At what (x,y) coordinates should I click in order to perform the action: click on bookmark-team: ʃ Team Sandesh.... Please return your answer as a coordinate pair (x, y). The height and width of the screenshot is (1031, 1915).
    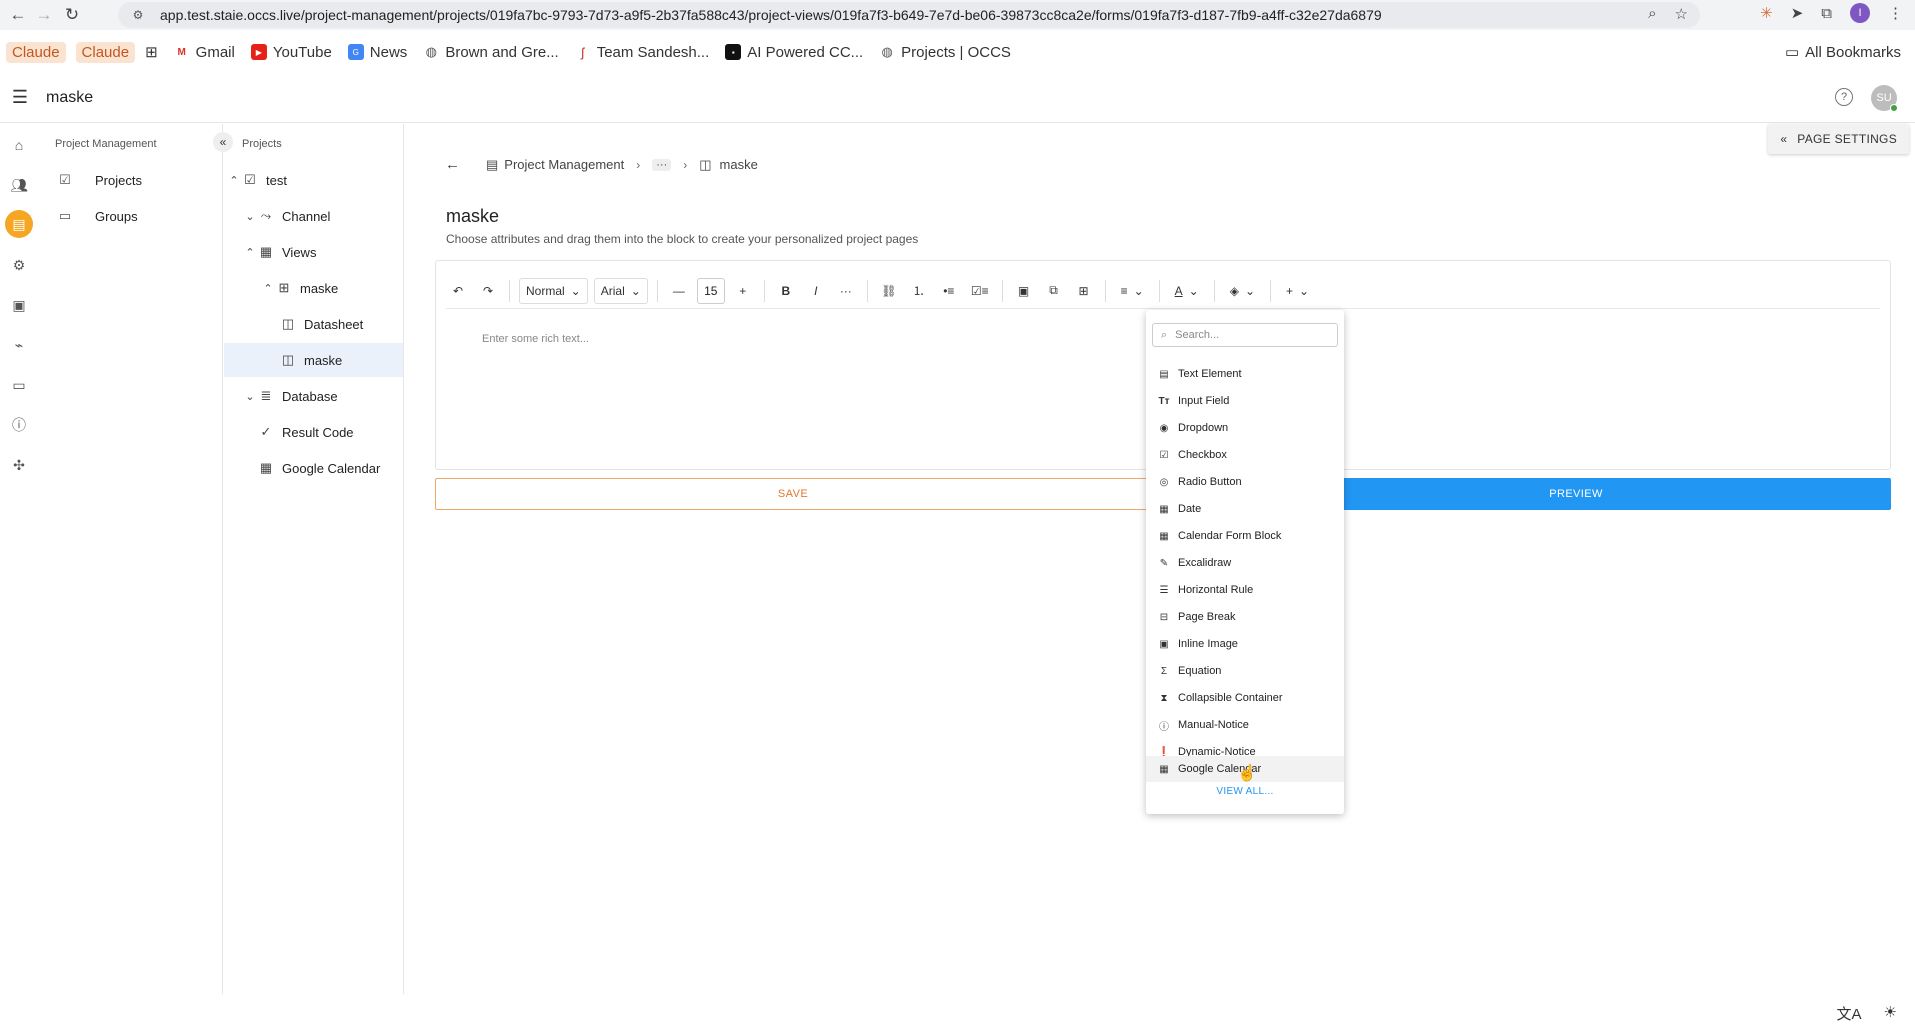
    Looking at the image, I should click on (642, 52).